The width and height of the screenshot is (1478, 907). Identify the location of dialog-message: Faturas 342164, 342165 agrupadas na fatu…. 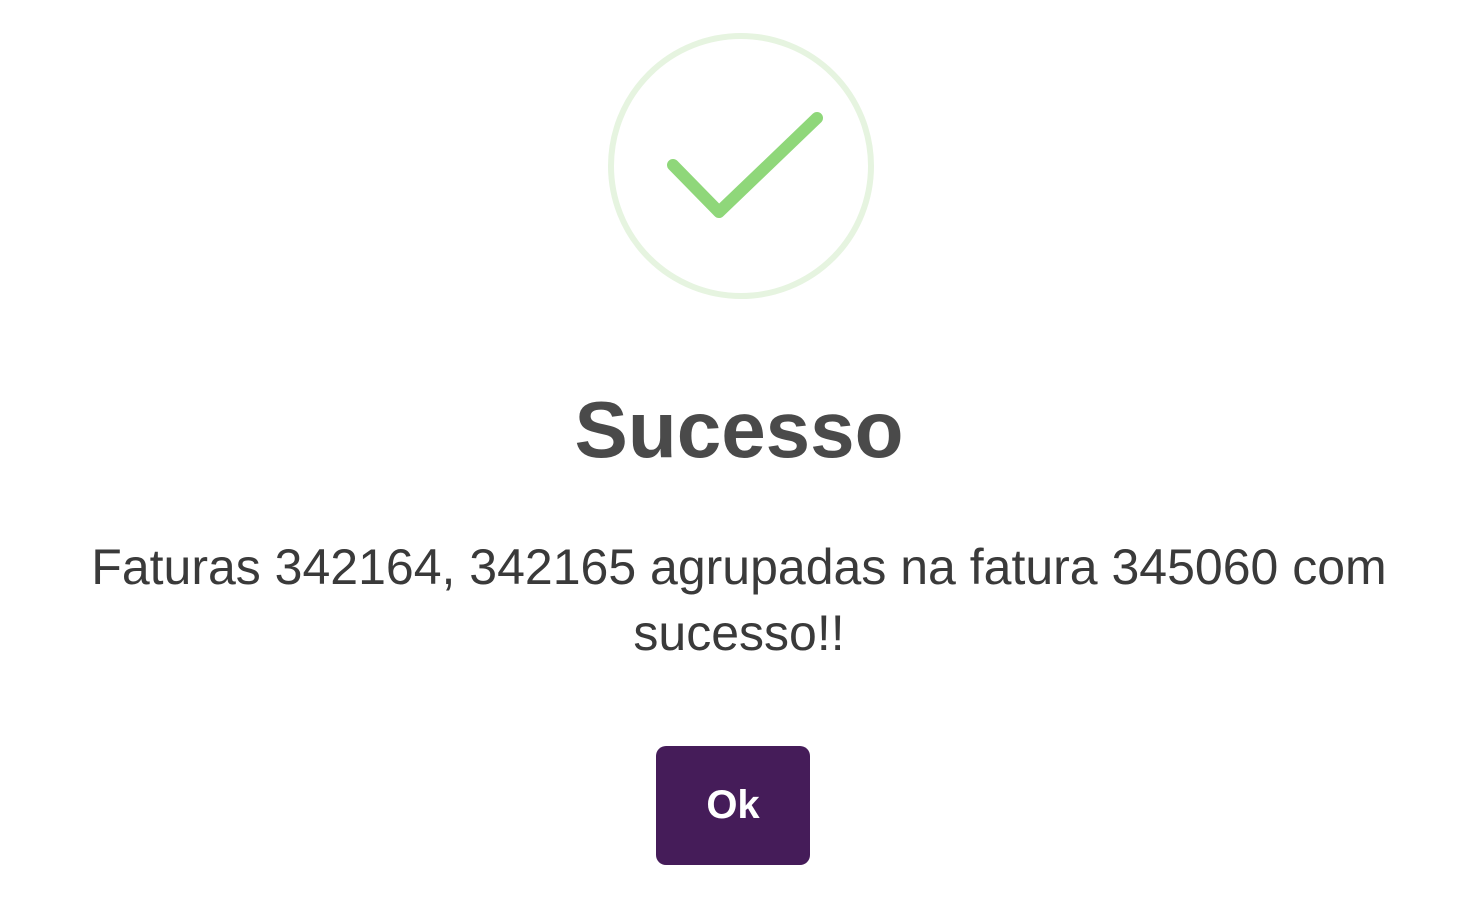
(739, 600).